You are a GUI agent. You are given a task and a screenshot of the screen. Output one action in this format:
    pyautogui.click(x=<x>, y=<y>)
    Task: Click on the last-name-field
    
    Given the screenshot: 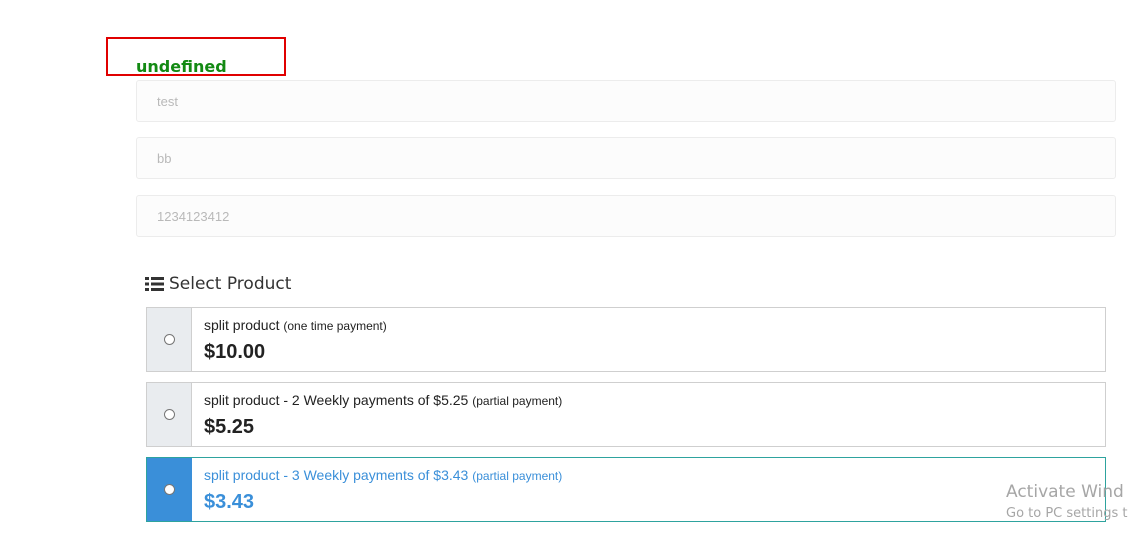 What is the action you would take?
    pyautogui.click(x=626, y=158)
    